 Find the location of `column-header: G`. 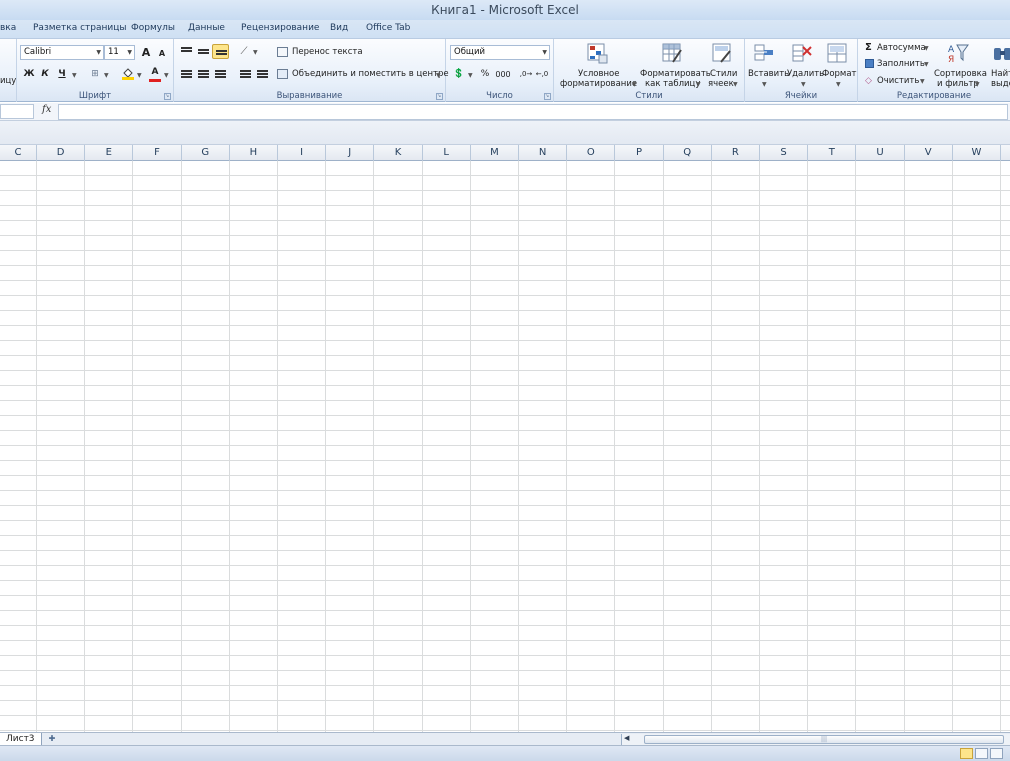

column-header: G is located at coordinates (206, 153).